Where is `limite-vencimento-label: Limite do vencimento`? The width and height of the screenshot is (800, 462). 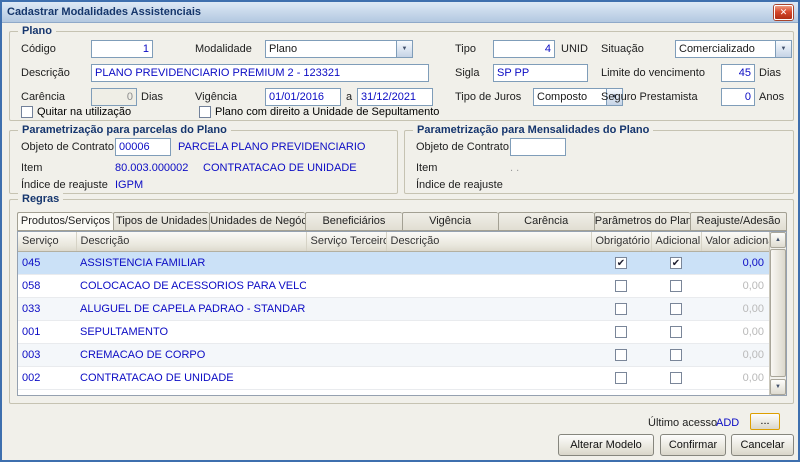
limite-vencimento-label: Limite do vencimento is located at coordinates (653, 73).